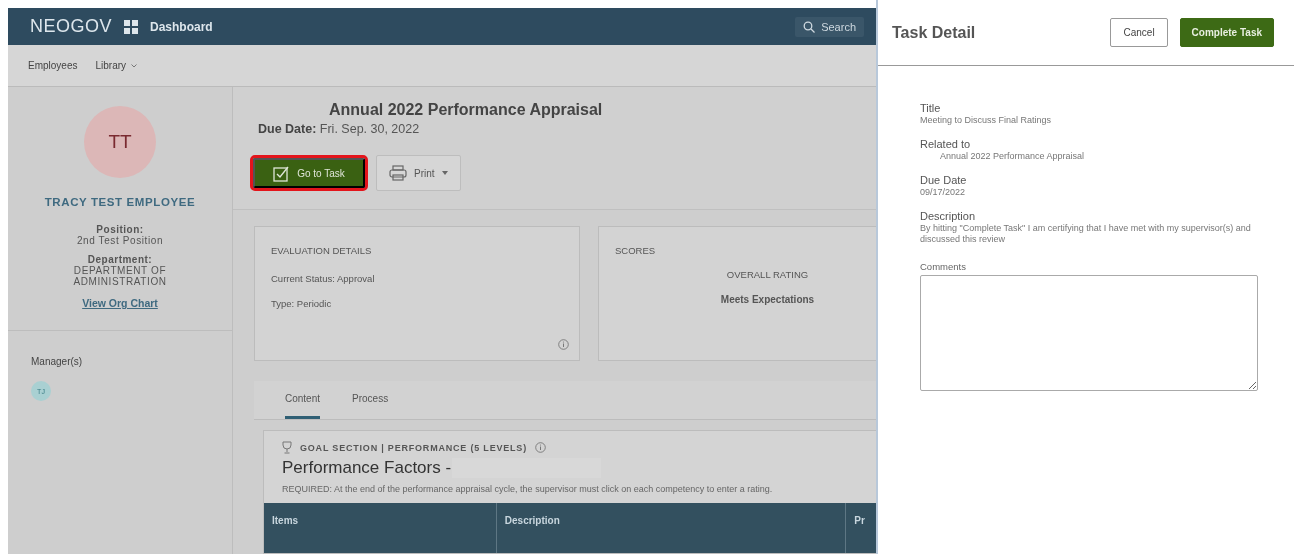  What do you see at coordinates (442, 468) in the screenshot?
I see `section-title: Performance Factors -` at bounding box center [442, 468].